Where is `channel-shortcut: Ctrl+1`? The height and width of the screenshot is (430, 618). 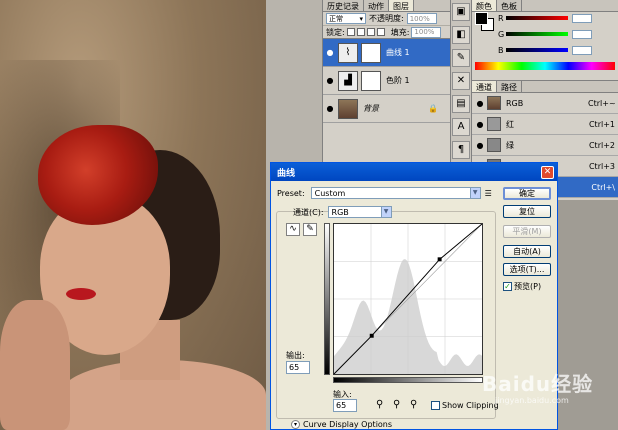
channel-shortcut: Ctrl+1 is located at coordinates (601, 124).